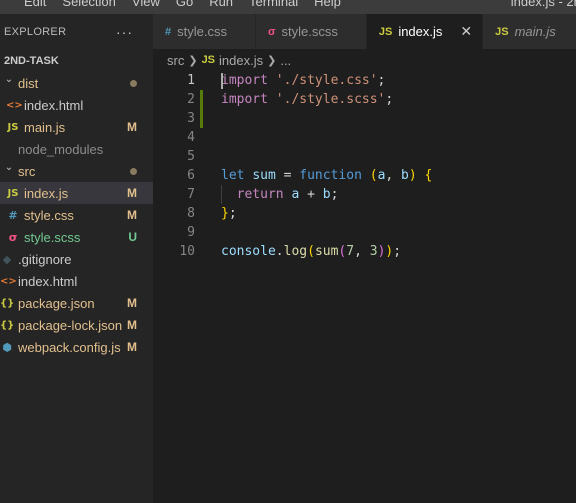 The image size is (576, 503). Describe the element at coordinates (279, 251) in the screenshot. I see `code-token: .` at that location.